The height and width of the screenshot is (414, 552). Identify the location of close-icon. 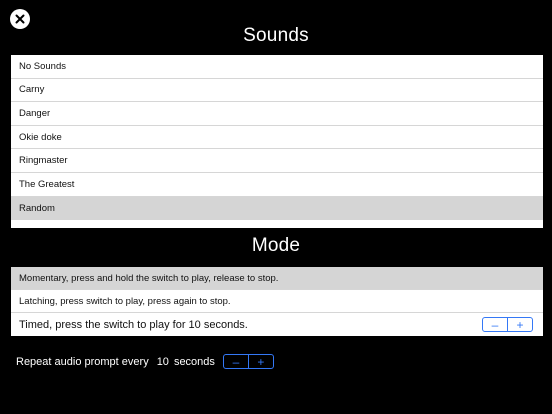
(20, 19).